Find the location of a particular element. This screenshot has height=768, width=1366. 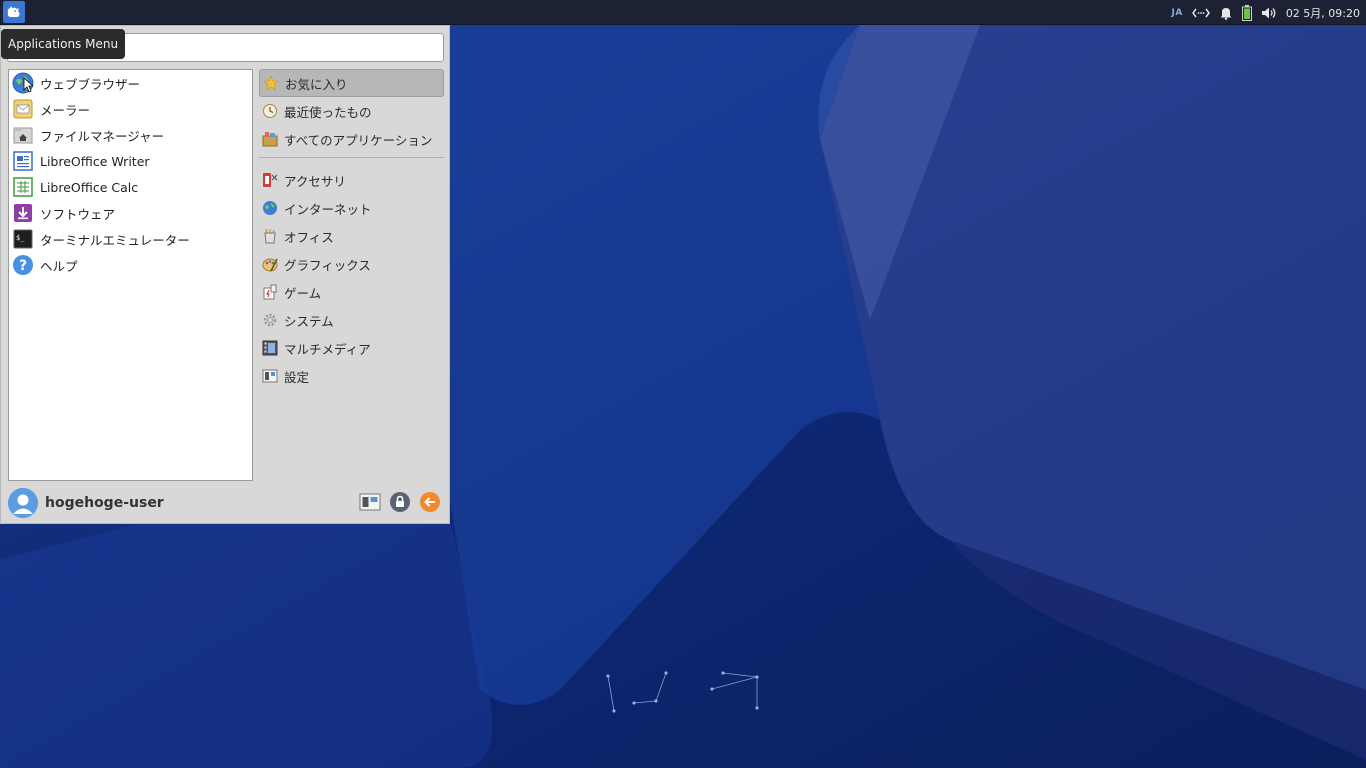

calc-icon is located at coordinates (23, 187).